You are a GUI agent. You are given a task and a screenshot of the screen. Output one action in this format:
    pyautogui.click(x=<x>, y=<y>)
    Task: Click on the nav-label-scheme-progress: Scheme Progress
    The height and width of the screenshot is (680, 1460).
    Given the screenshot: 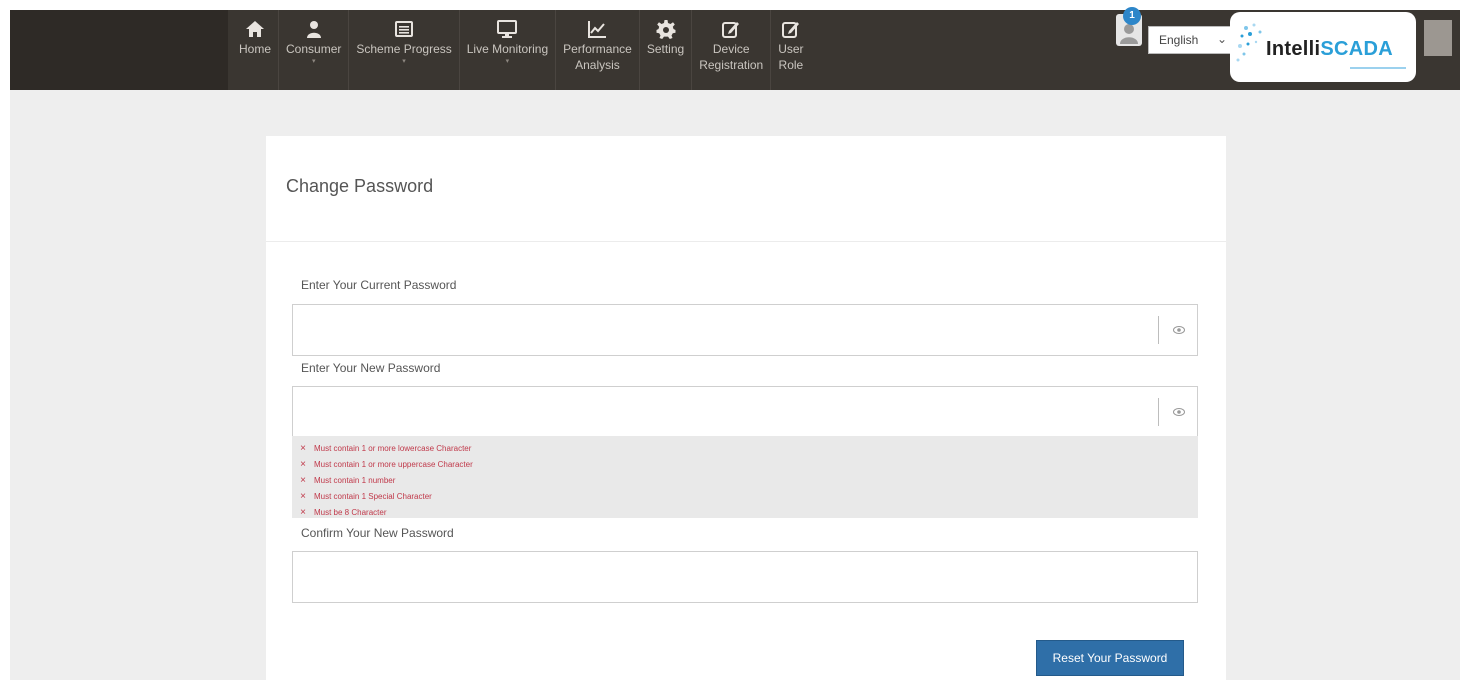 What is the action you would take?
    pyautogui.click(x=404, y=49)
    